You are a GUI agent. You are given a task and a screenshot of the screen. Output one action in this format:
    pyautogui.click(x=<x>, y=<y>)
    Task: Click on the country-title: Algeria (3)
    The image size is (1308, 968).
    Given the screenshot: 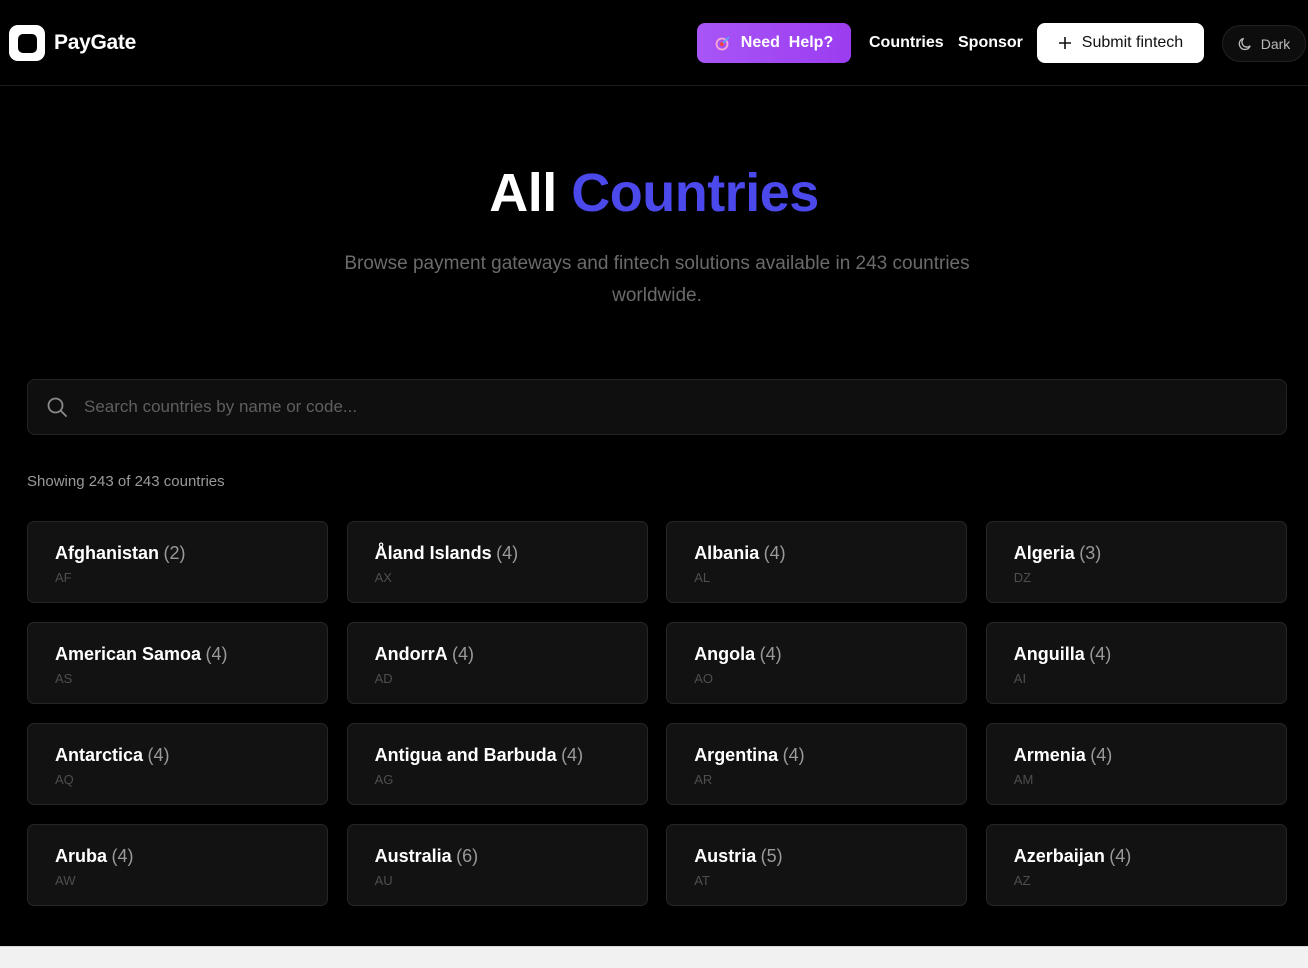 What is the action you would take?
    pyautogui.click(x=1150, y=553)
    